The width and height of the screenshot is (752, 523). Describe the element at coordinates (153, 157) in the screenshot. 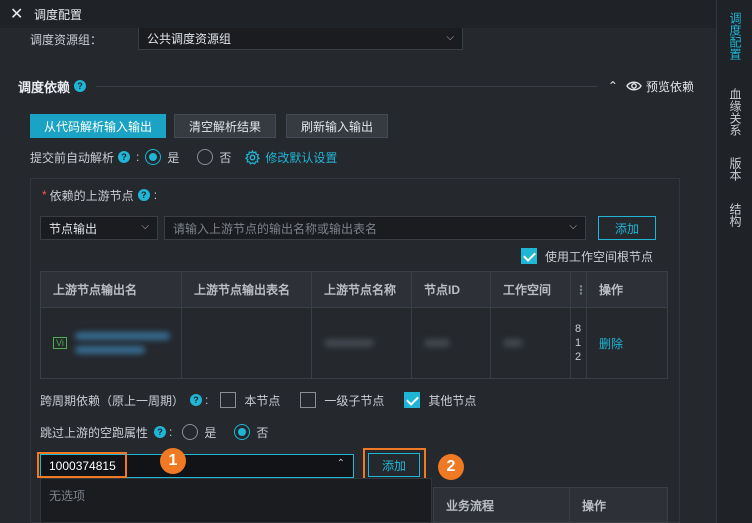

I see `auto-parse-yes-radio` at that location.